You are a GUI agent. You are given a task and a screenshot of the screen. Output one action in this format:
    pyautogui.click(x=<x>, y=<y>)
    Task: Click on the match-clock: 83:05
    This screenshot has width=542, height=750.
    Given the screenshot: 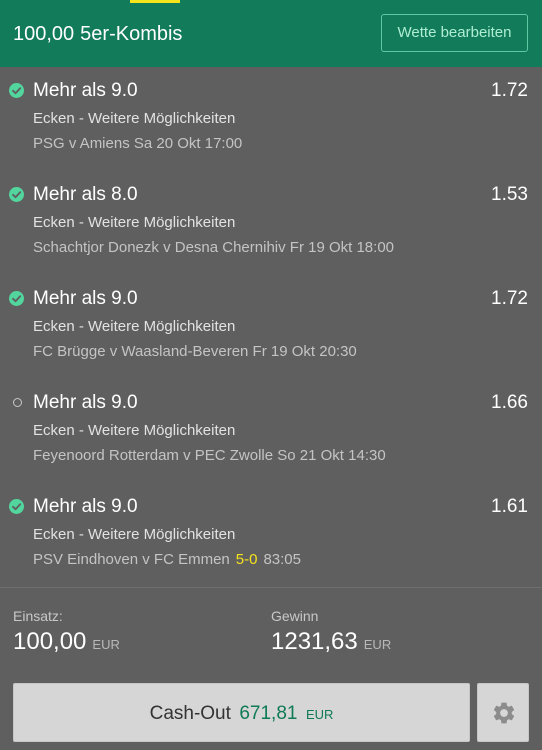 What is the action you would take?
    pyautogui.click(x=282, y=559)
    